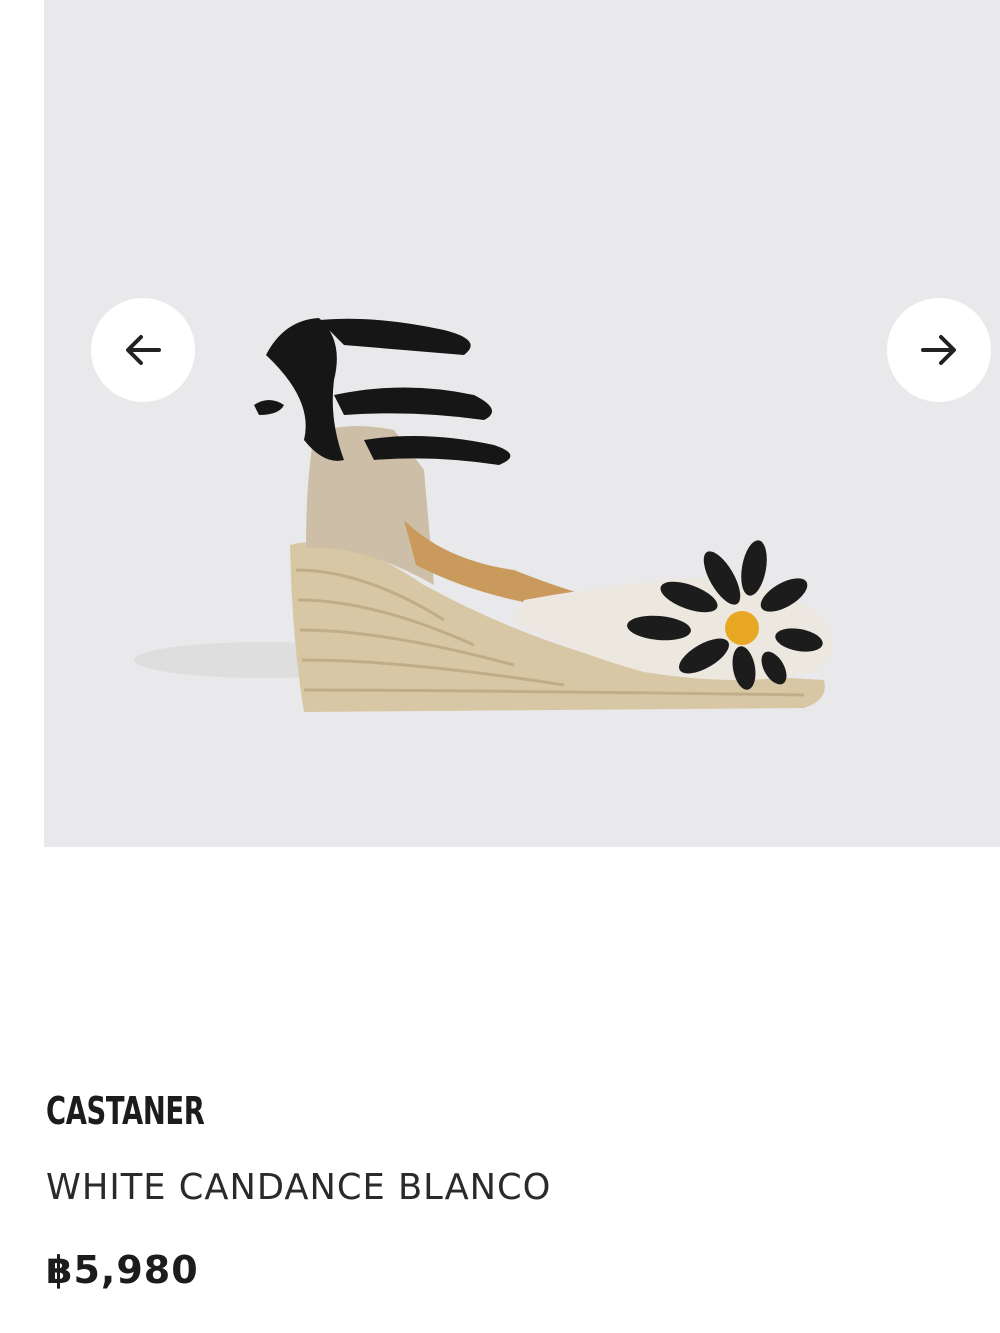  I want to click on arrow-left-icon, so click(143, 350).